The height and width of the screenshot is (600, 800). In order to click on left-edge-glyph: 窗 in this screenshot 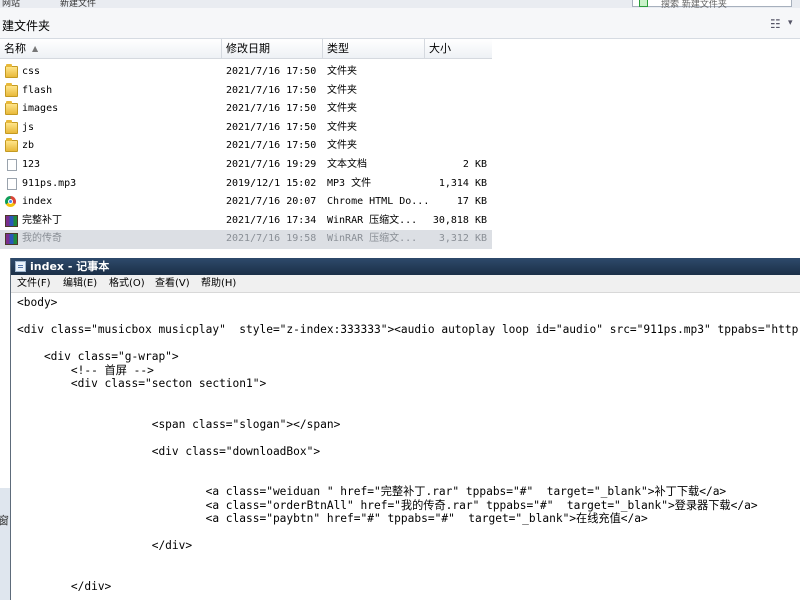, I will do `click(4, 520)`.